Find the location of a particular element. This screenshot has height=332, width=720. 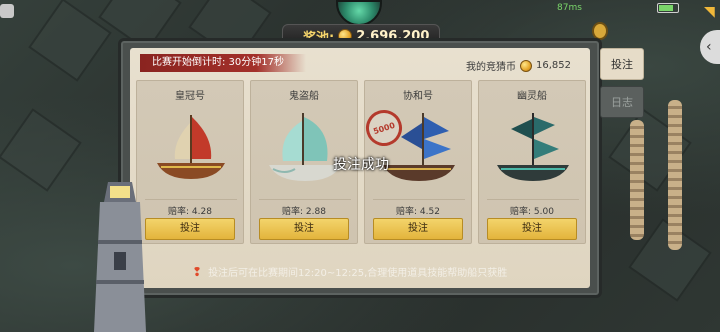

bet-success-toast: 投注成功 is located at coordinates (361, 165).